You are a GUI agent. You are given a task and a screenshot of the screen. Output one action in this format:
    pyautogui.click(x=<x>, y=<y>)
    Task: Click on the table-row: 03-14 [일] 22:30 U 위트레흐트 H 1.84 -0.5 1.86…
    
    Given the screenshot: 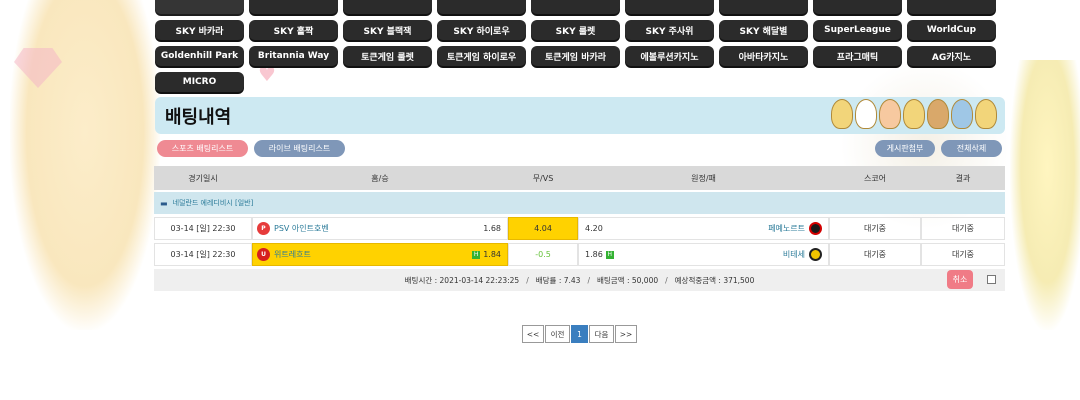 What is the action you would take?
    pyautogui.click(x=579, y=254)
    